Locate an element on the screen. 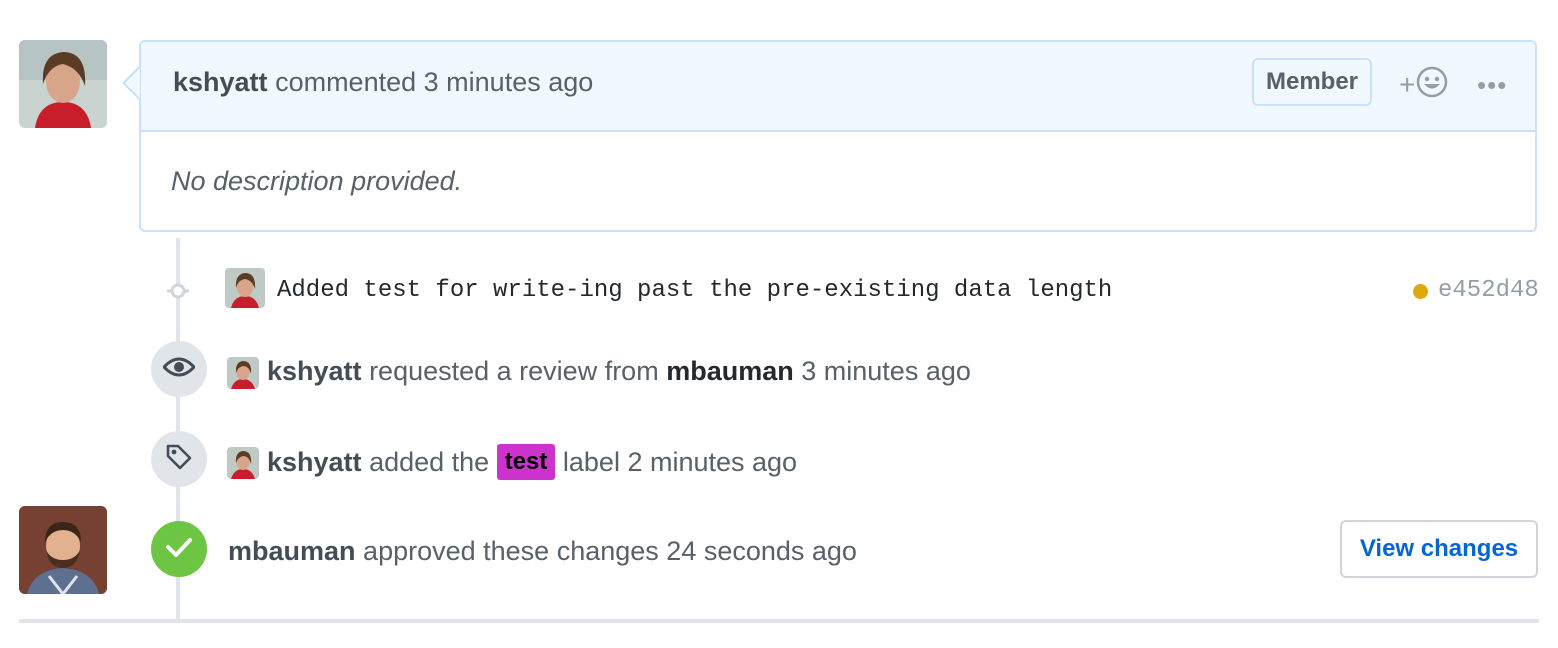  approval-event-badge is located at coordinates (179, 549).